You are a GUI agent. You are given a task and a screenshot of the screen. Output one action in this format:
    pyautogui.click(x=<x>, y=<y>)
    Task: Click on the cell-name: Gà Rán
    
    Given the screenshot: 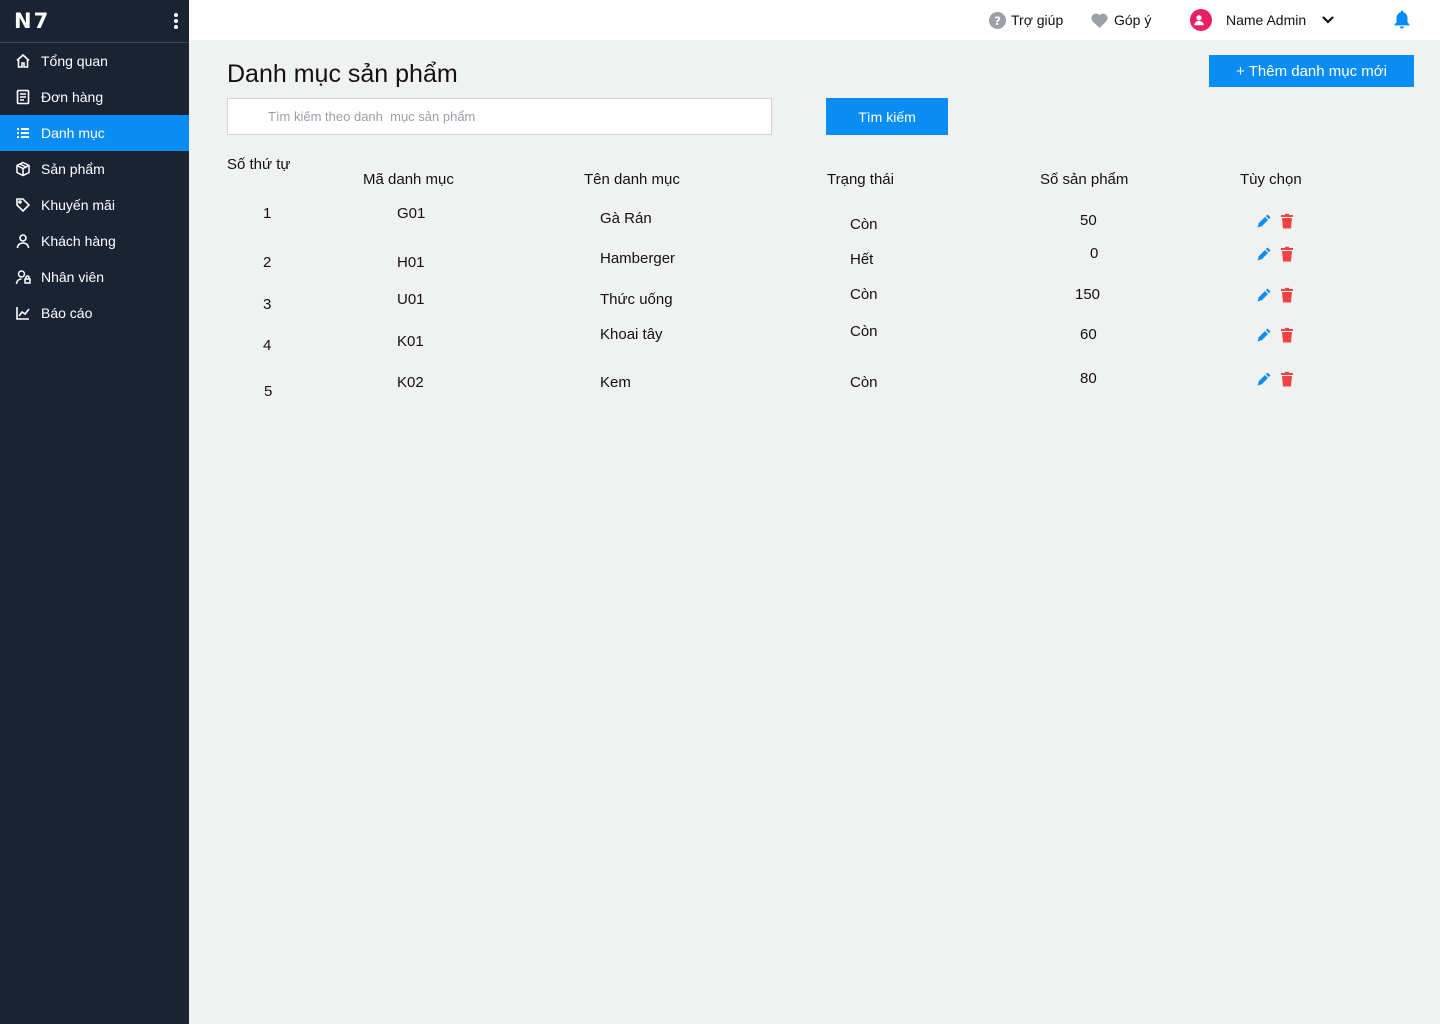 What is the action you would take?
    pyautogui.click(x=626, y=218)
    